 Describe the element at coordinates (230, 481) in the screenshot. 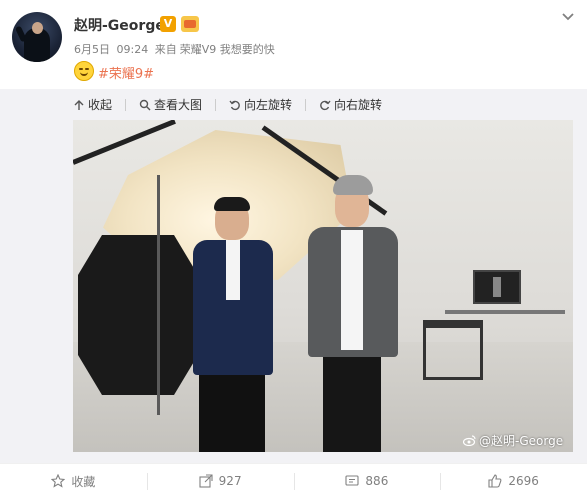

I see `repost-count: 927` at that location.